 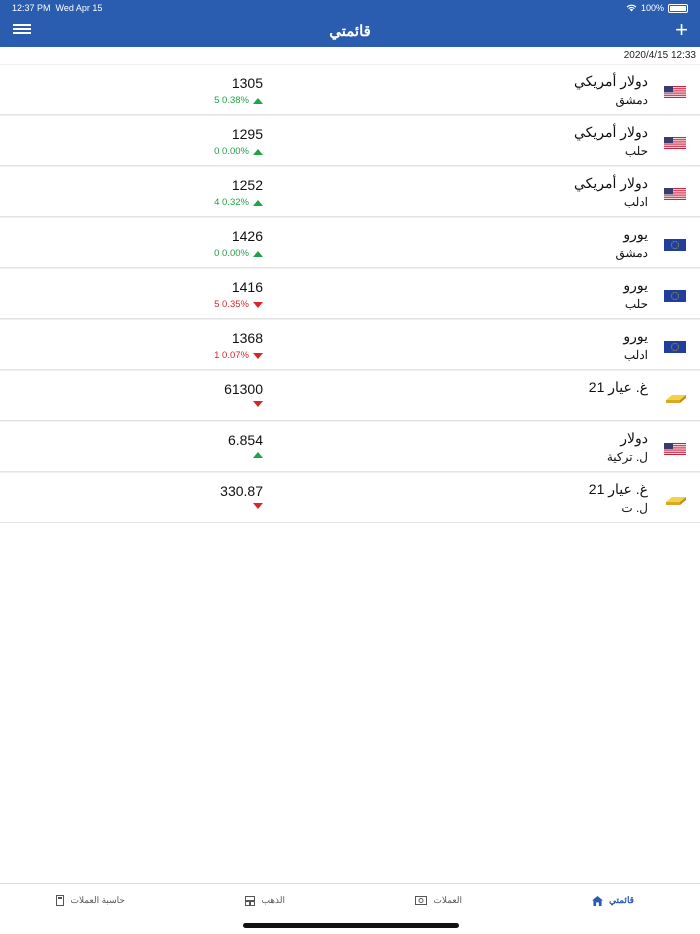 I want to click on status-right: 100%, so click(x=657, y=8).